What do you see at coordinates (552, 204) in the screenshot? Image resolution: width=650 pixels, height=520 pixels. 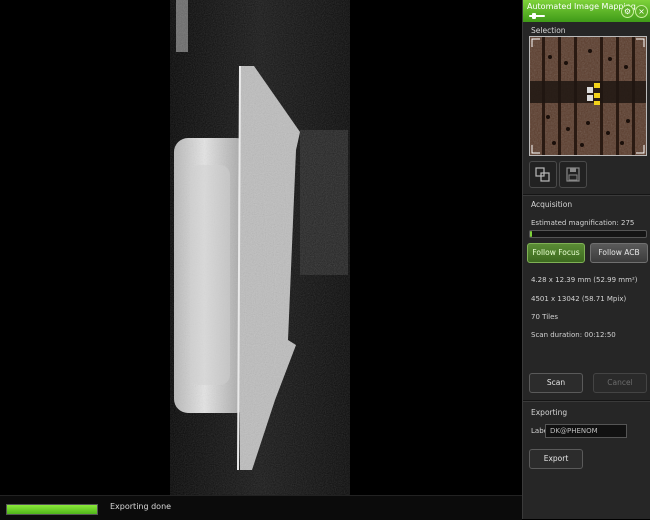 I see `acquisition-label: Acquisition` at bounding box center [552, 204].